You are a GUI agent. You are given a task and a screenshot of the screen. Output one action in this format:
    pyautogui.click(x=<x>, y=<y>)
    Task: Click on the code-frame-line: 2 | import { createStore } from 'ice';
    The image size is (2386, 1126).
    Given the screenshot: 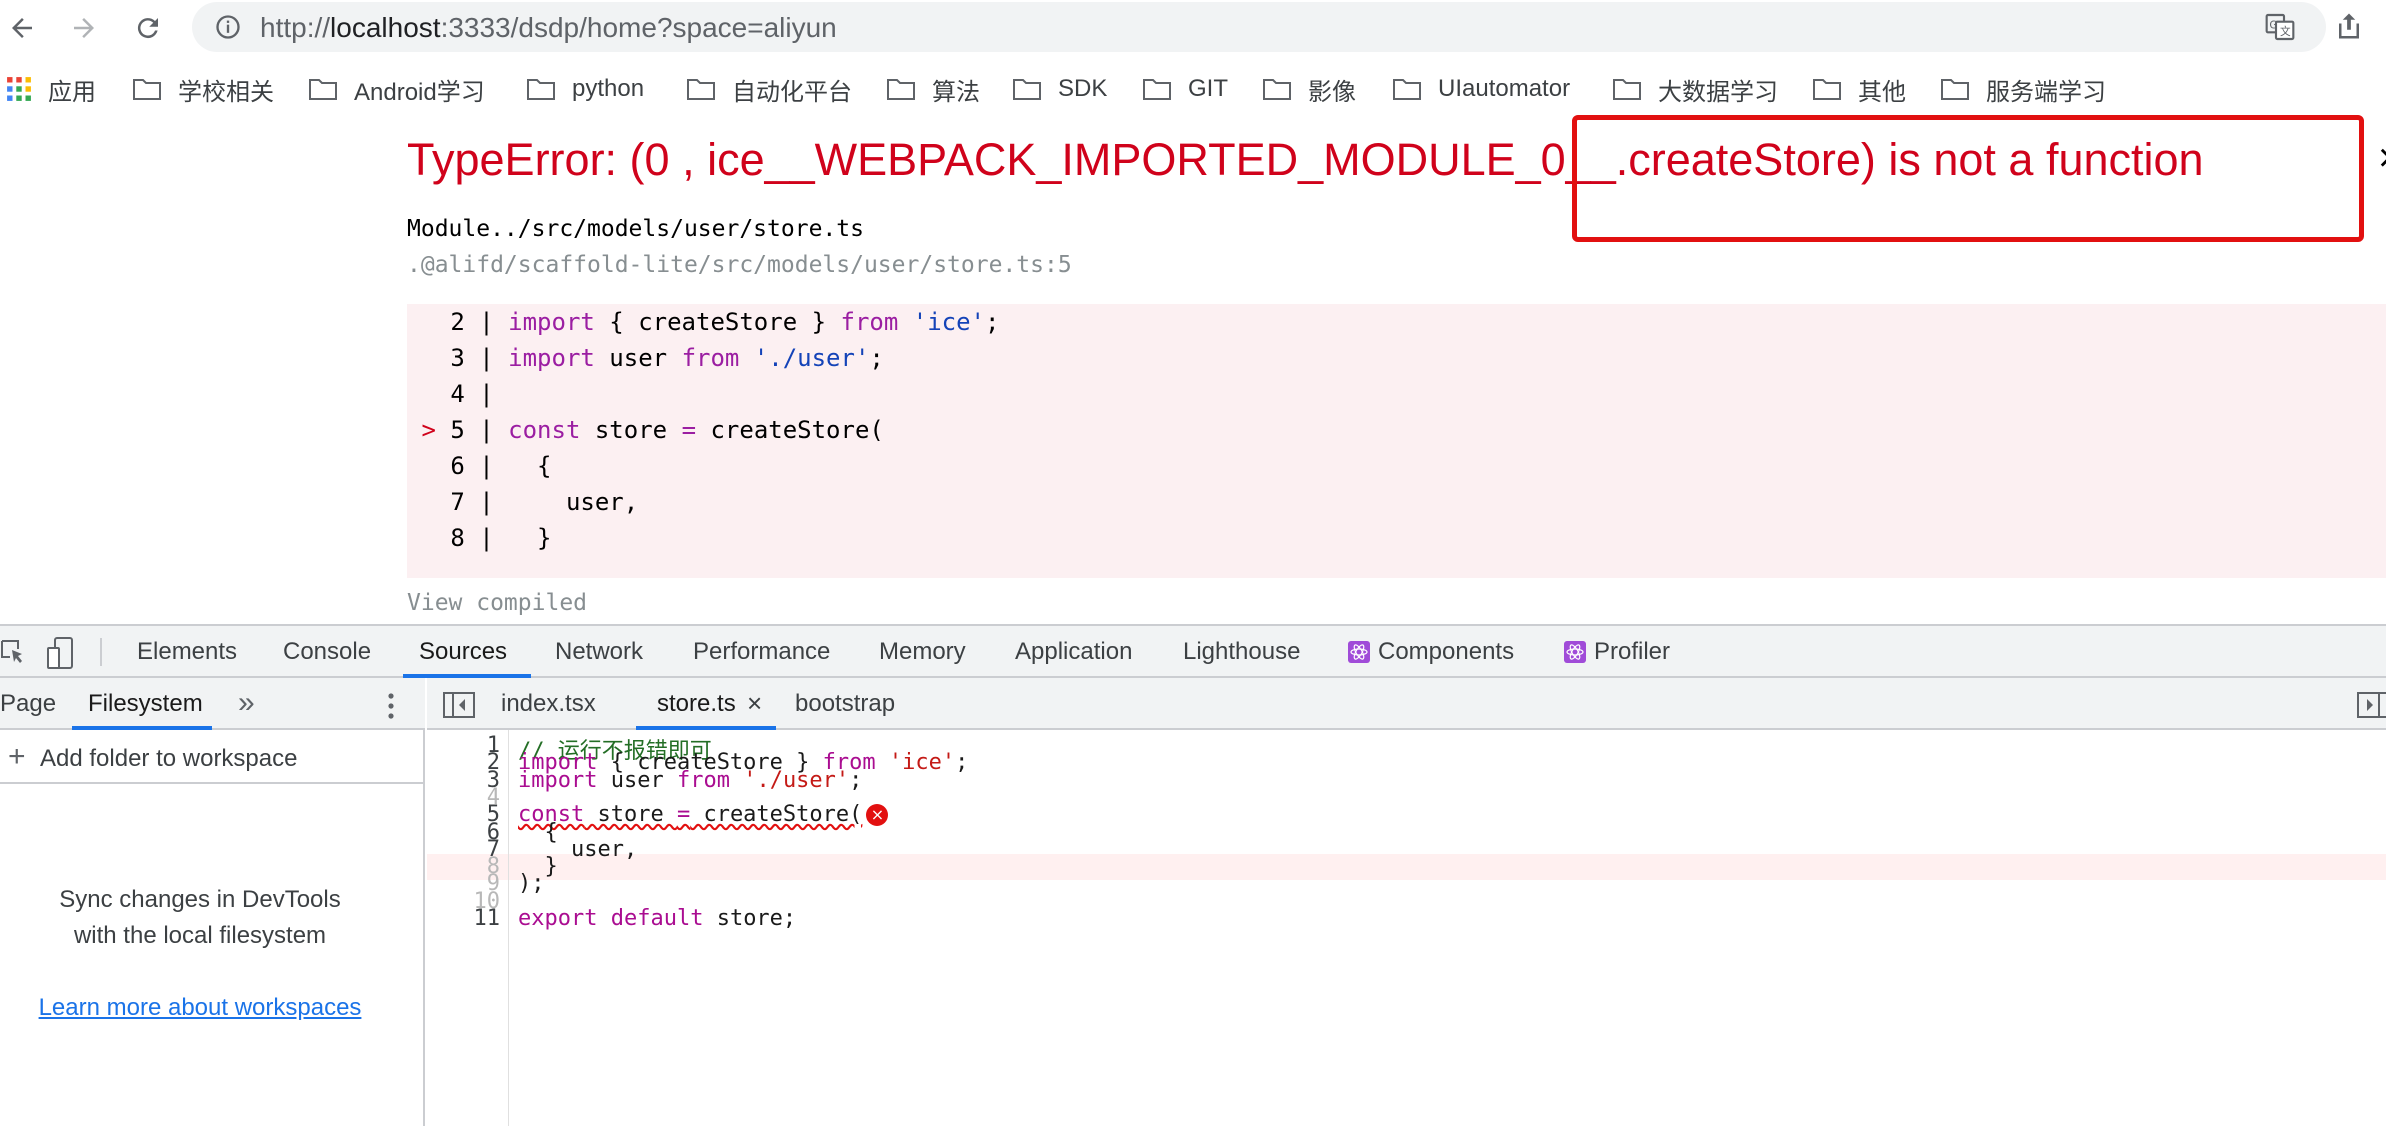 What is the action you would take?
    pyautogui.click(x=703, y=322)
    